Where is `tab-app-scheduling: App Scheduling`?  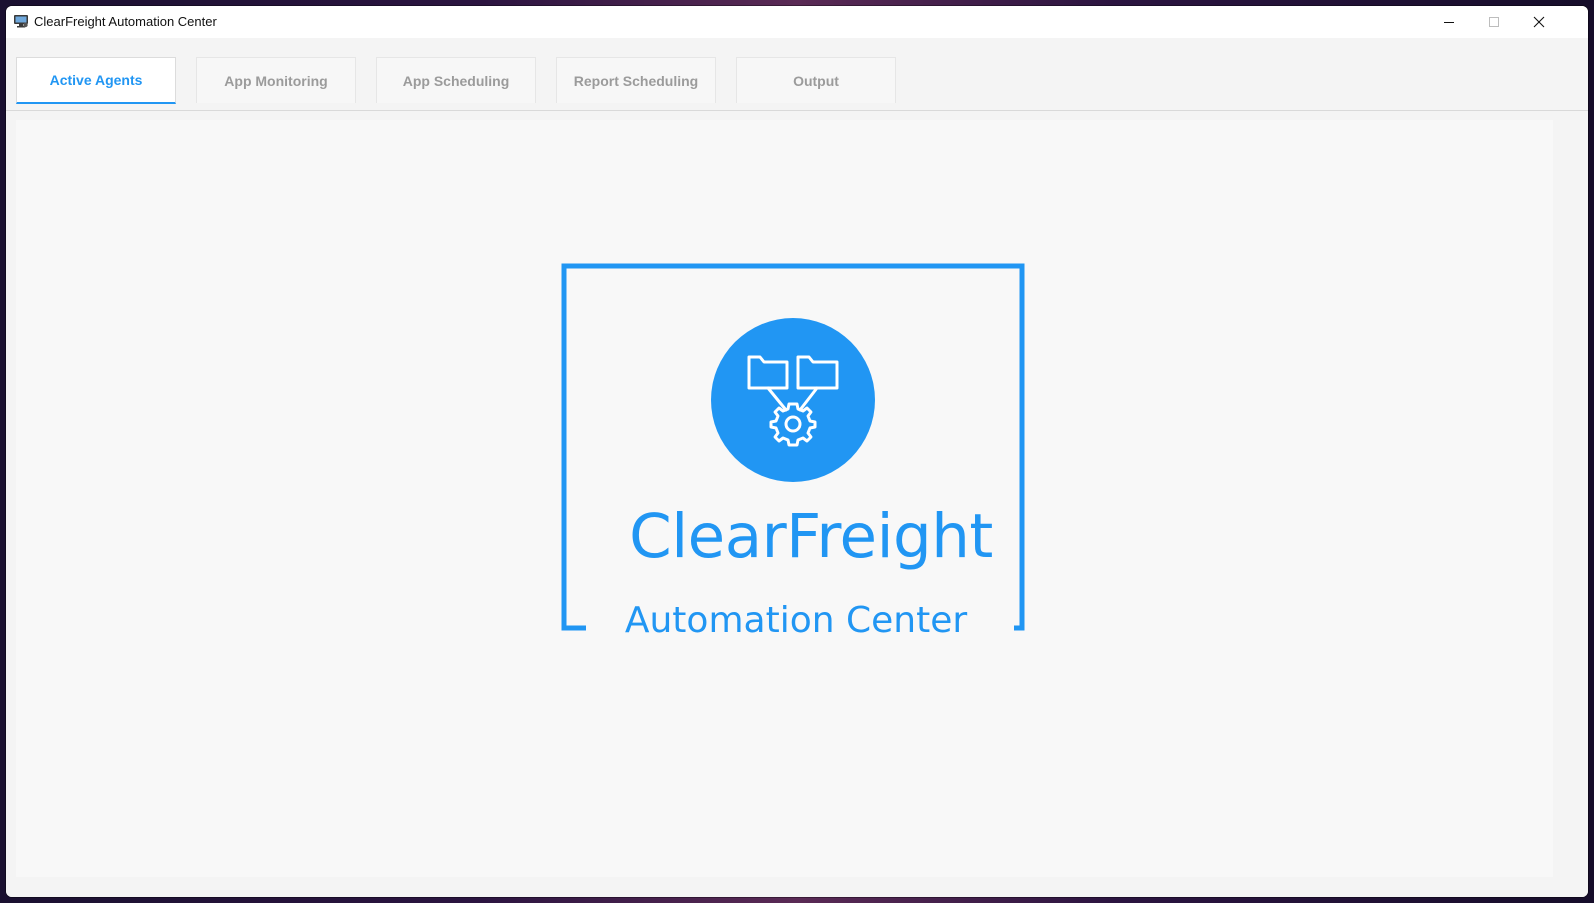 tab-app-scheduling: App Scheduling is located at coordinates (456, 80).